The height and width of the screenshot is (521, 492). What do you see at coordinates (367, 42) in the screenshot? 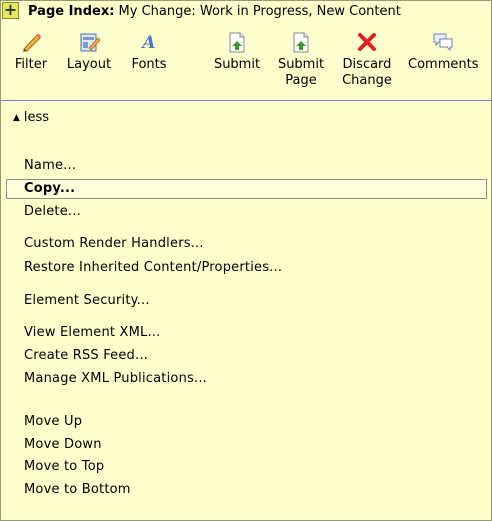
I see `discard-icon` at bounding box center [367, 42].